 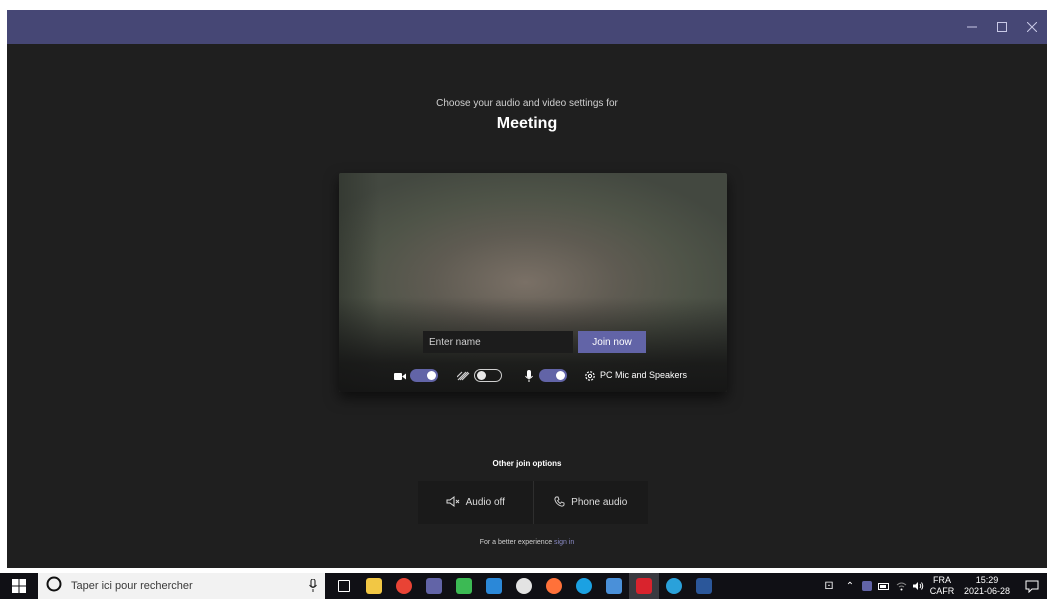 I want to click on task-view-icon-glyph, so click(x=344, y=586).